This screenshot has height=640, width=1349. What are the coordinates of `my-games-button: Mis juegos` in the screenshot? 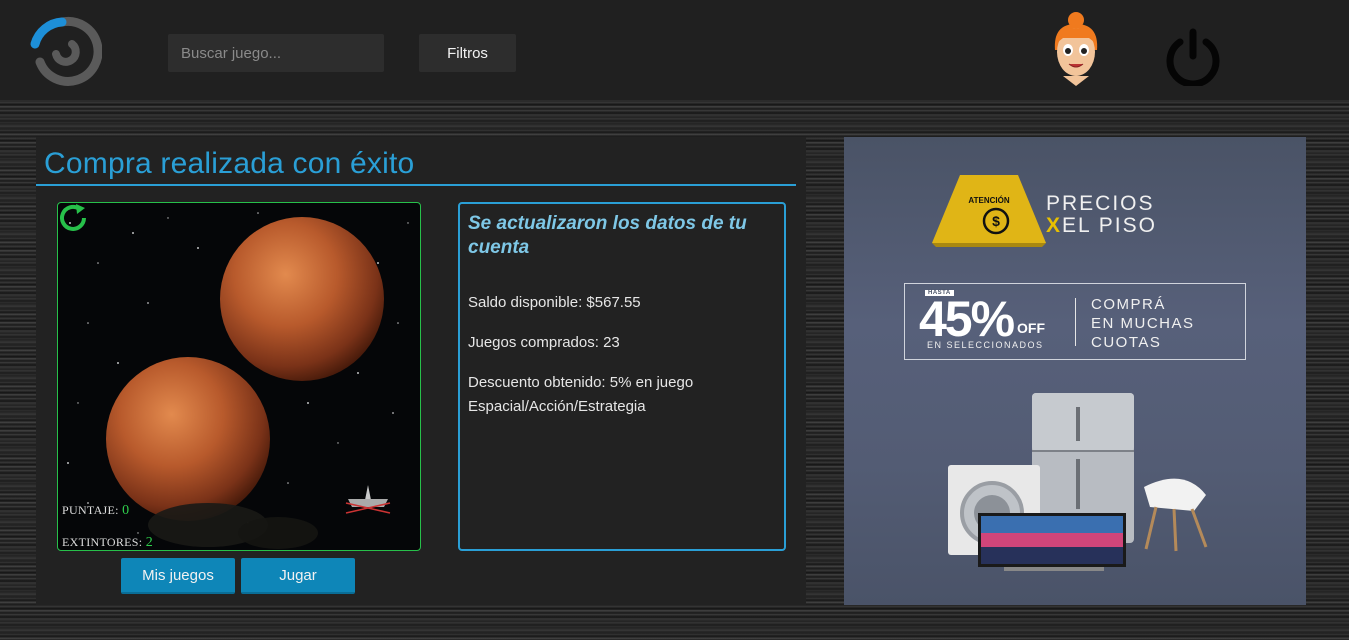 It's located at (178, 576).